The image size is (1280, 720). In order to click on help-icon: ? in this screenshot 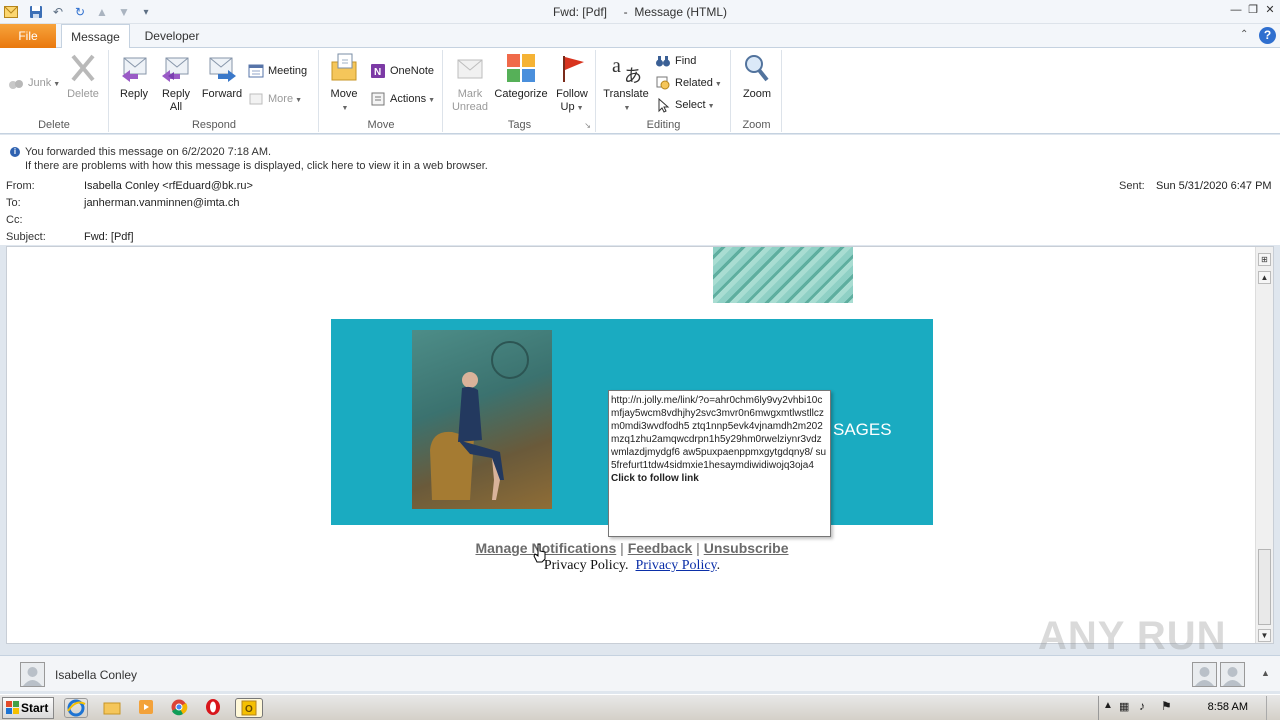, I will do `click(1267, 35)`.